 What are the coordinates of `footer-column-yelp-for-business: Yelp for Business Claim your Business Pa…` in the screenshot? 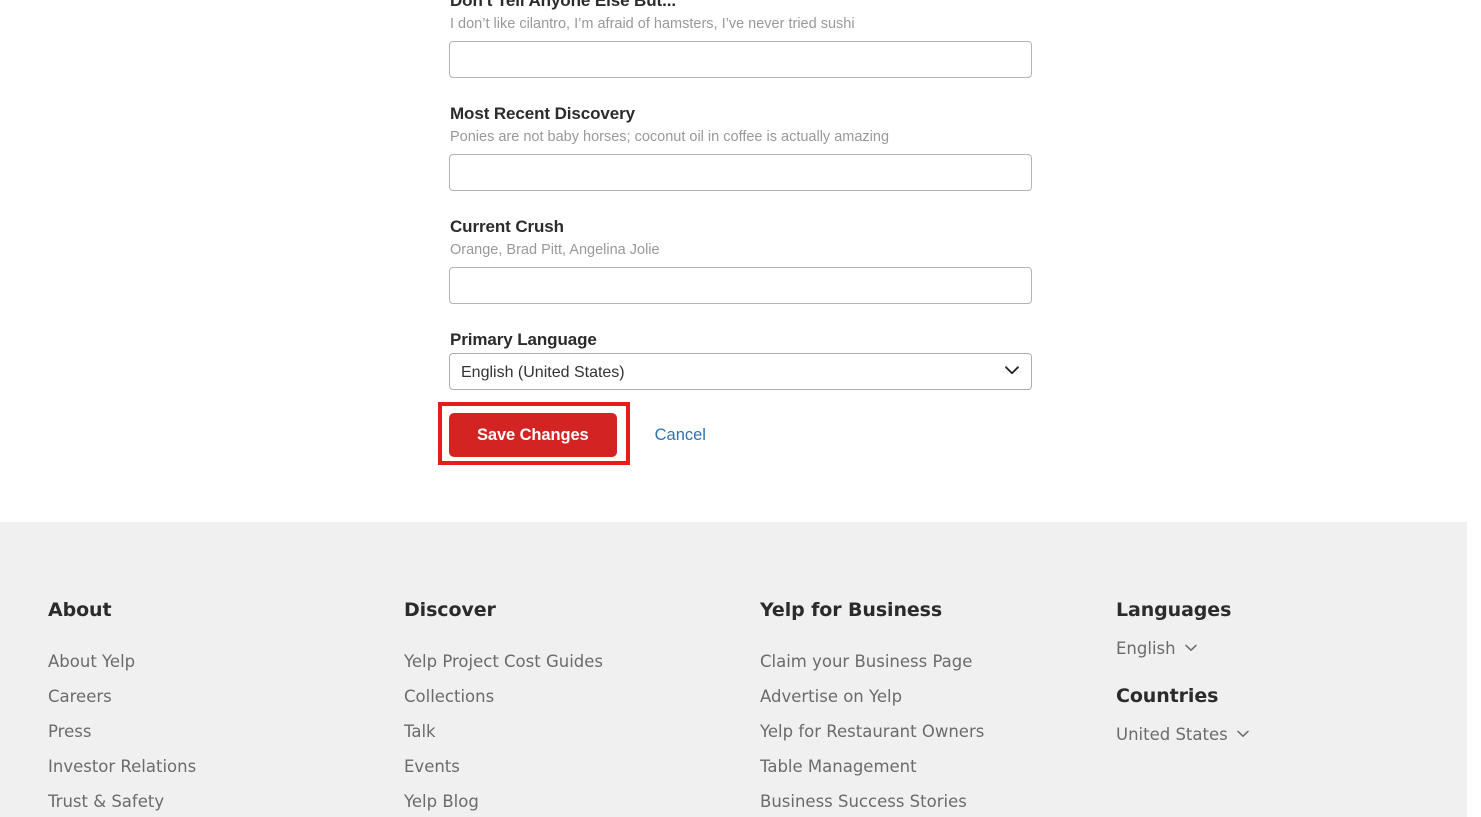 It's located at (925, 707).